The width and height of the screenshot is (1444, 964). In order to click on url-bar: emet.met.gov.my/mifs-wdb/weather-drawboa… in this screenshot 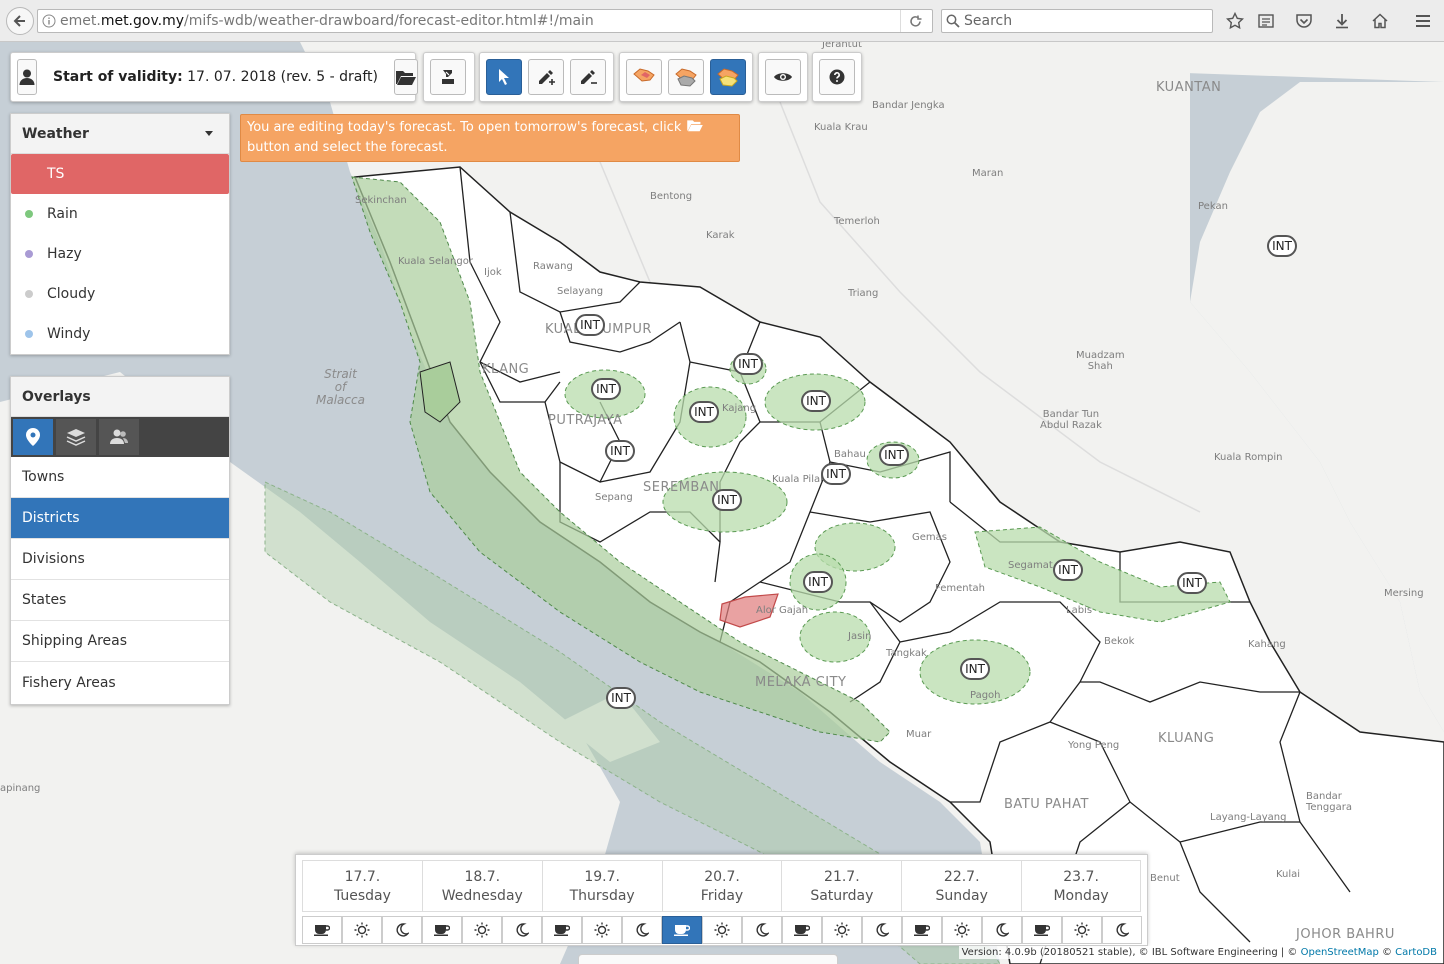, I will do `click(485, 21)`.